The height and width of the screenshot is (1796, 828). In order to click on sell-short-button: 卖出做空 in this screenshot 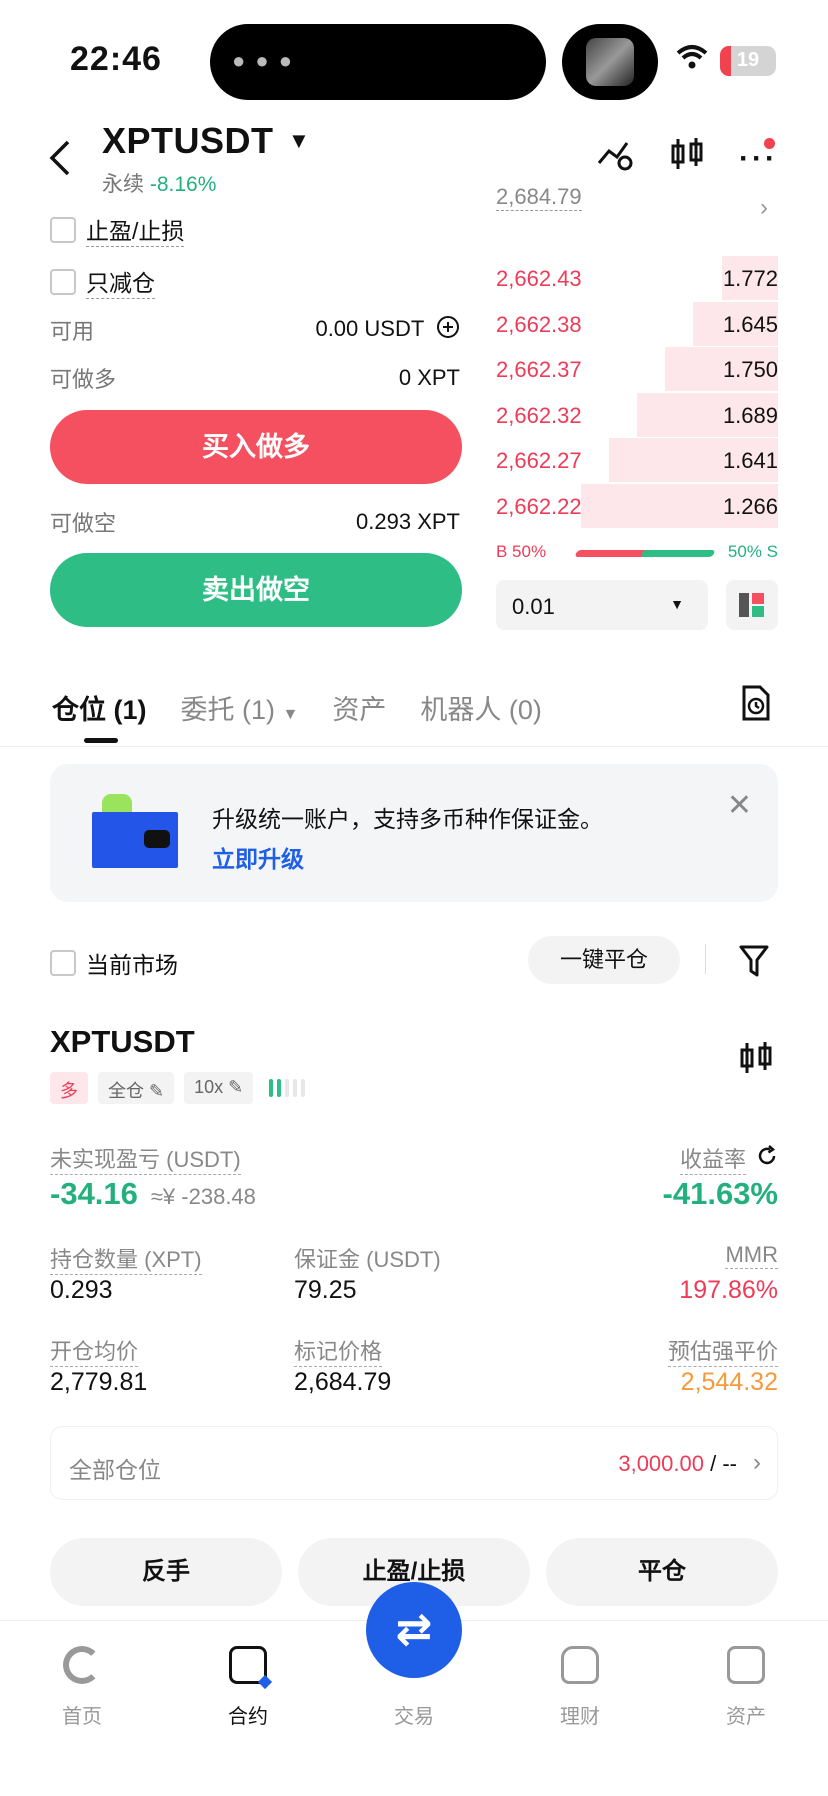, I will do `click(256, 590)`.